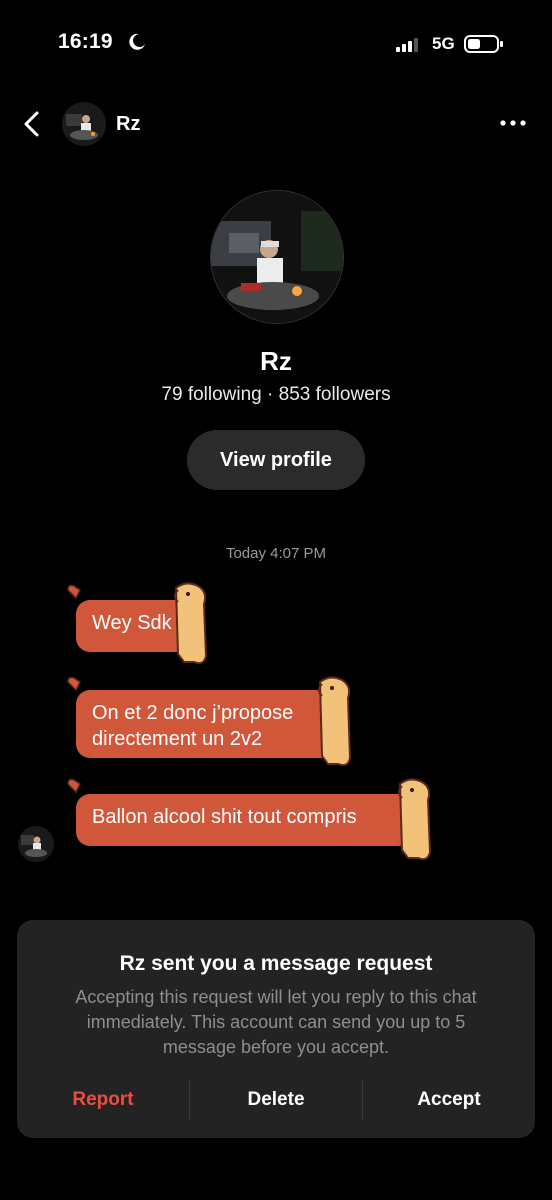 The image size is (552, 1200). Describe the element at coordinates (32, 124) in the screenshot. I see `back-icon` at that location.